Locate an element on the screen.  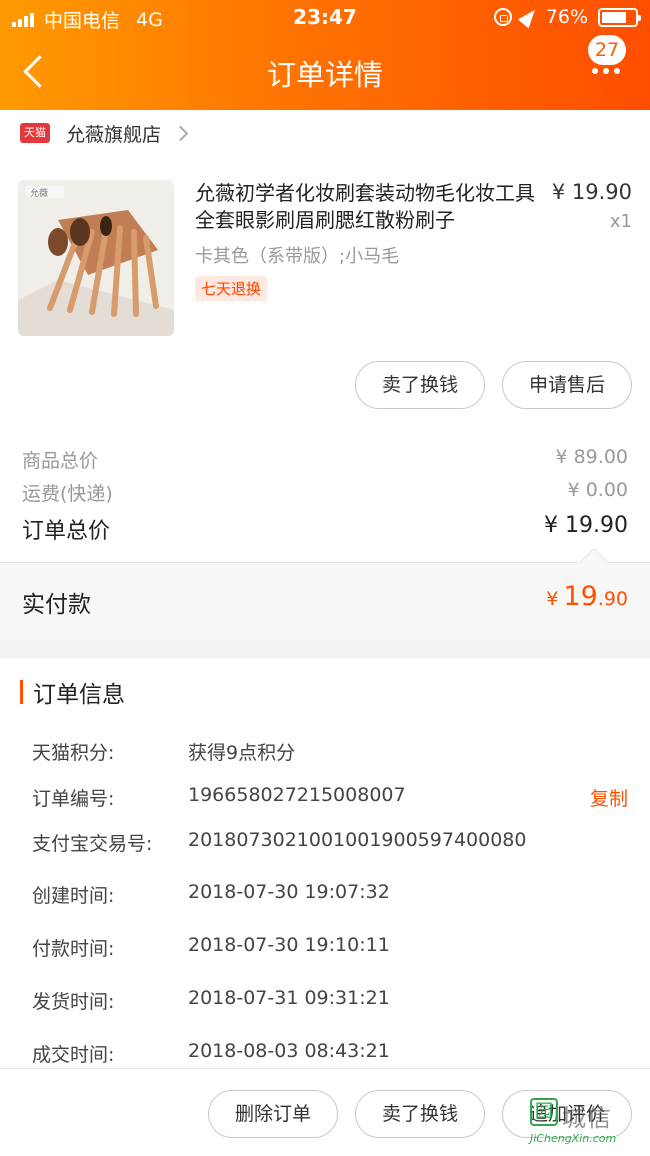
message-count-badge: 27 is located at coordinates (607, 50).